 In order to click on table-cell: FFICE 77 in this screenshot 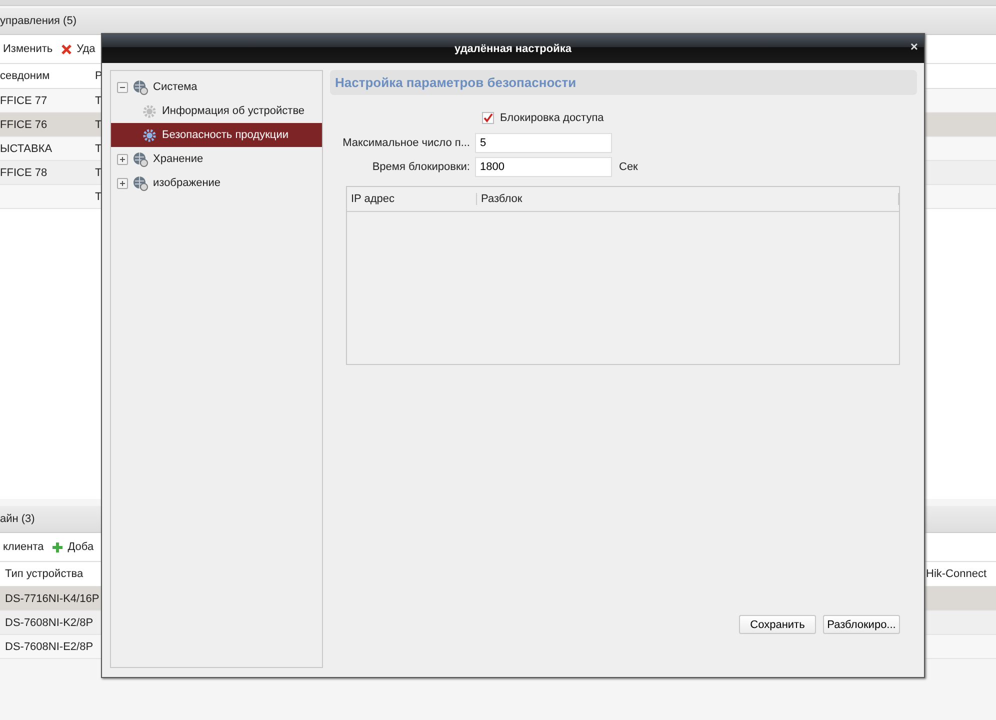, I will do `click(24, 100)`.